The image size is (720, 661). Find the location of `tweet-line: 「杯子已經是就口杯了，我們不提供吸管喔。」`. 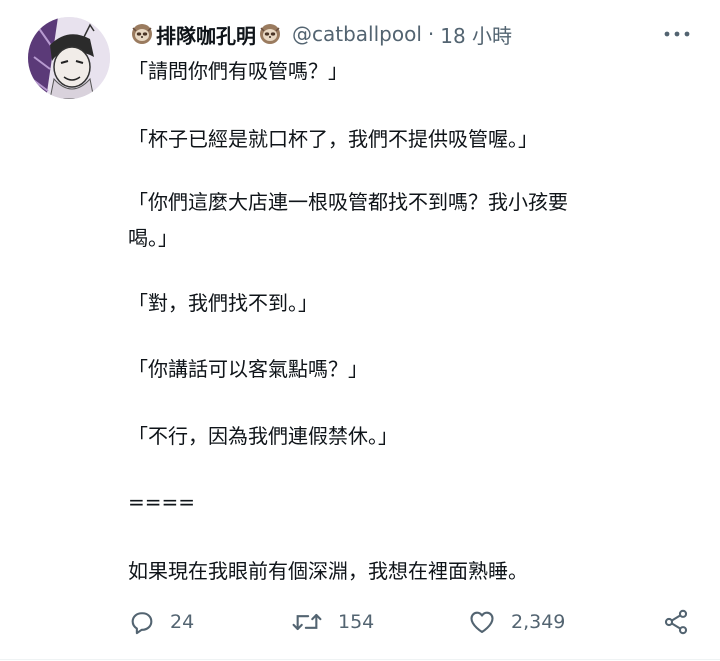

tweet-line: 「杯子已經是就口杯了，我們不提供吸管喔。」 is located at coordinates (333, 139).